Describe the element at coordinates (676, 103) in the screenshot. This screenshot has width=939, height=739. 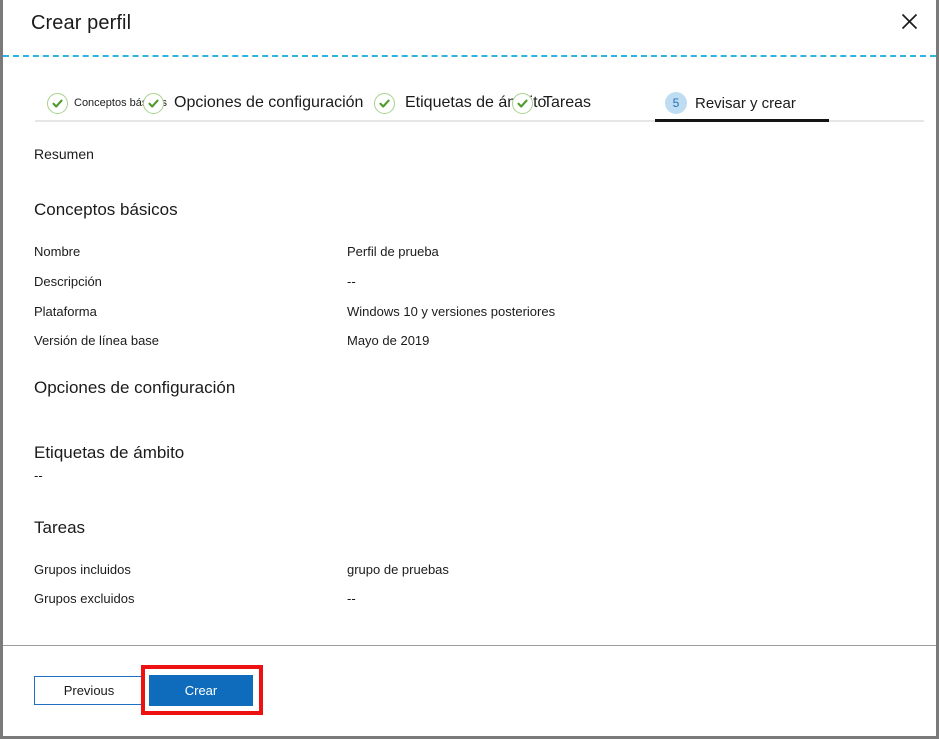
I see `step-number-badge: 5` at that location.